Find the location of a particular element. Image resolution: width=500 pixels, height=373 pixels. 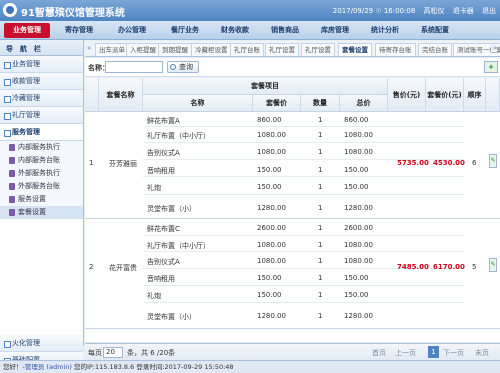

item-name: 音响租用 is located at coordinates (161, 279).